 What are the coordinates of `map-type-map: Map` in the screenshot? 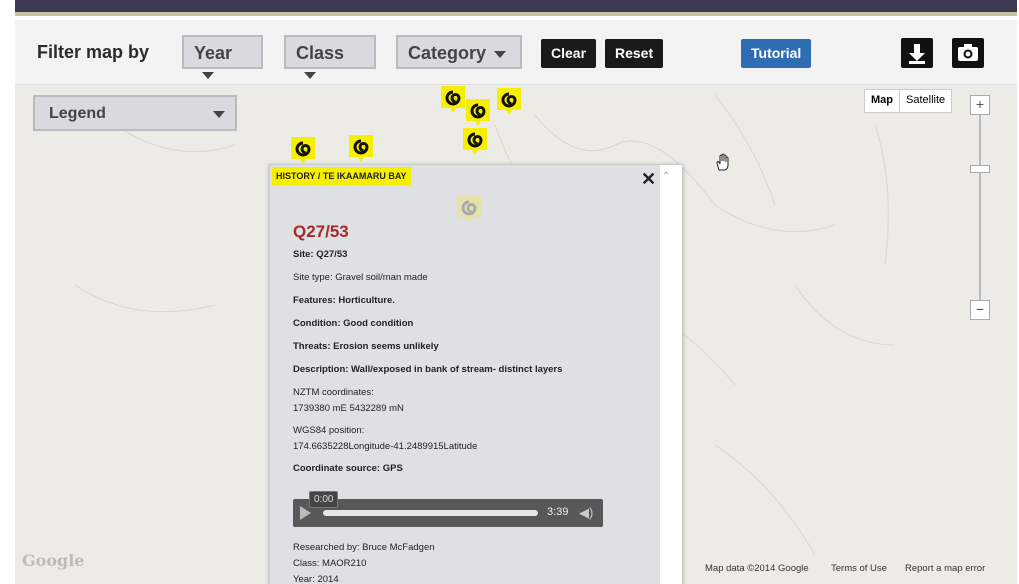 It's located at (882, 101).